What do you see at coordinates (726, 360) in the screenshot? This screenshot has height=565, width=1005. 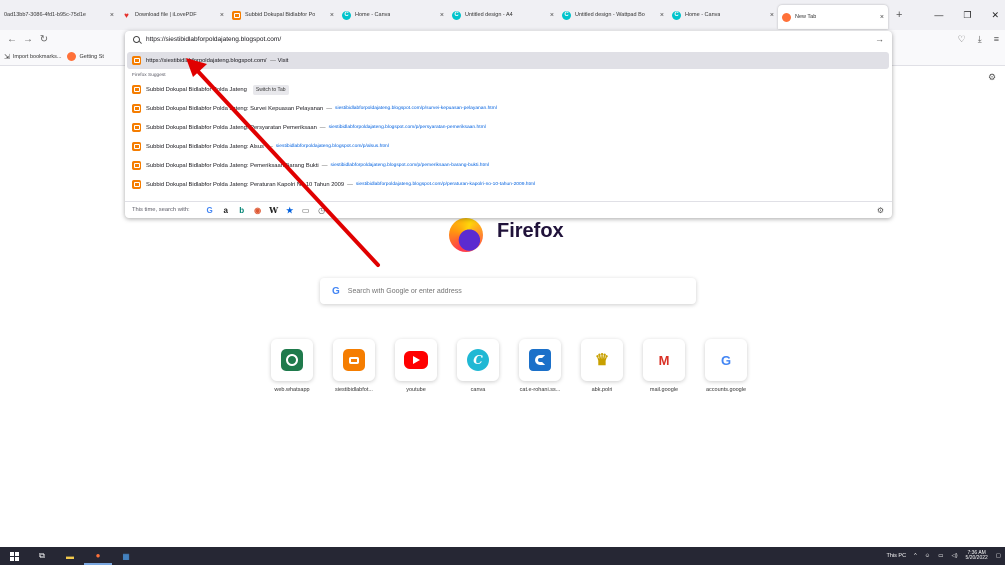 I see `google-icon: G` at bounding box center [726, 360].